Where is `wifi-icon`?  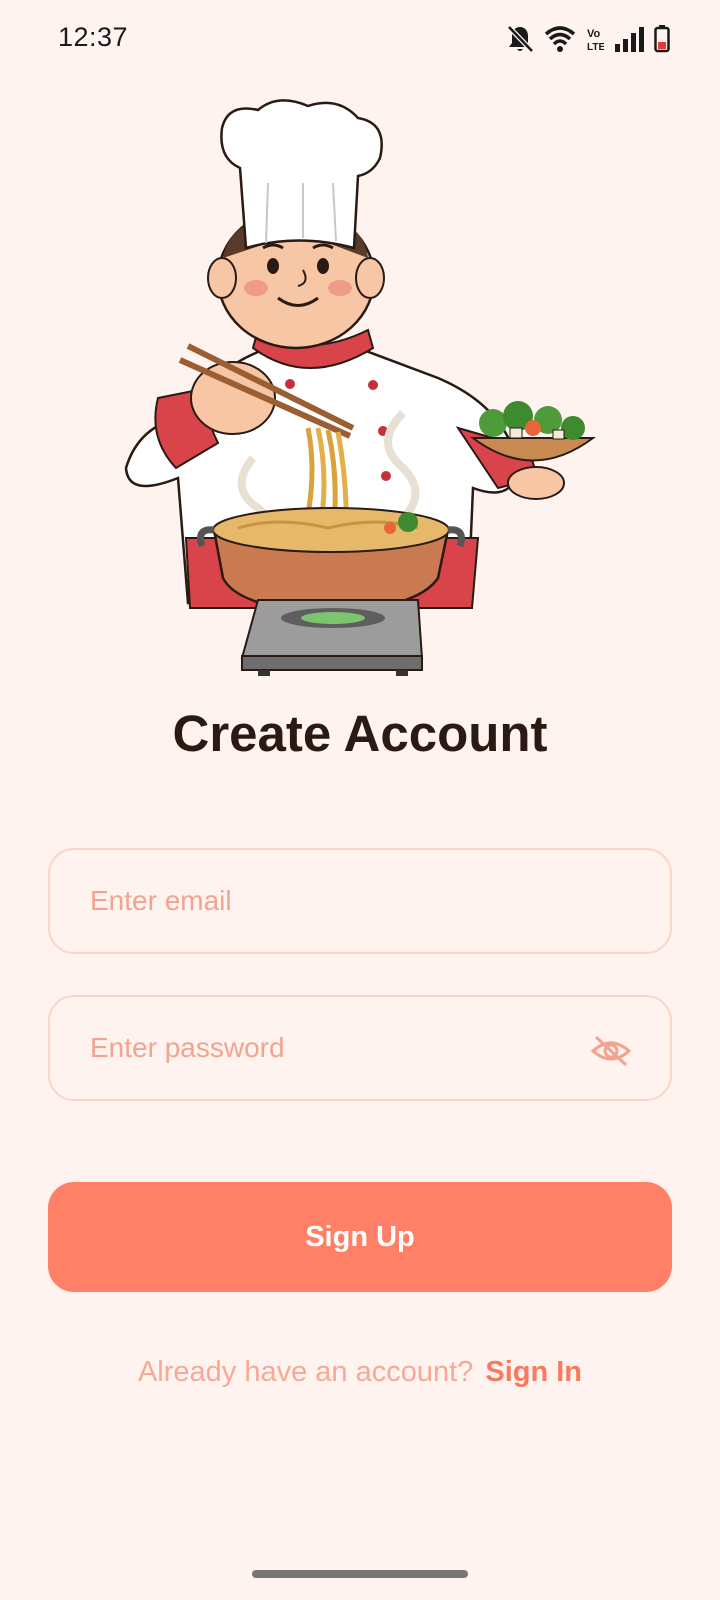 wifi-icon is located at coordinates (560, 39).